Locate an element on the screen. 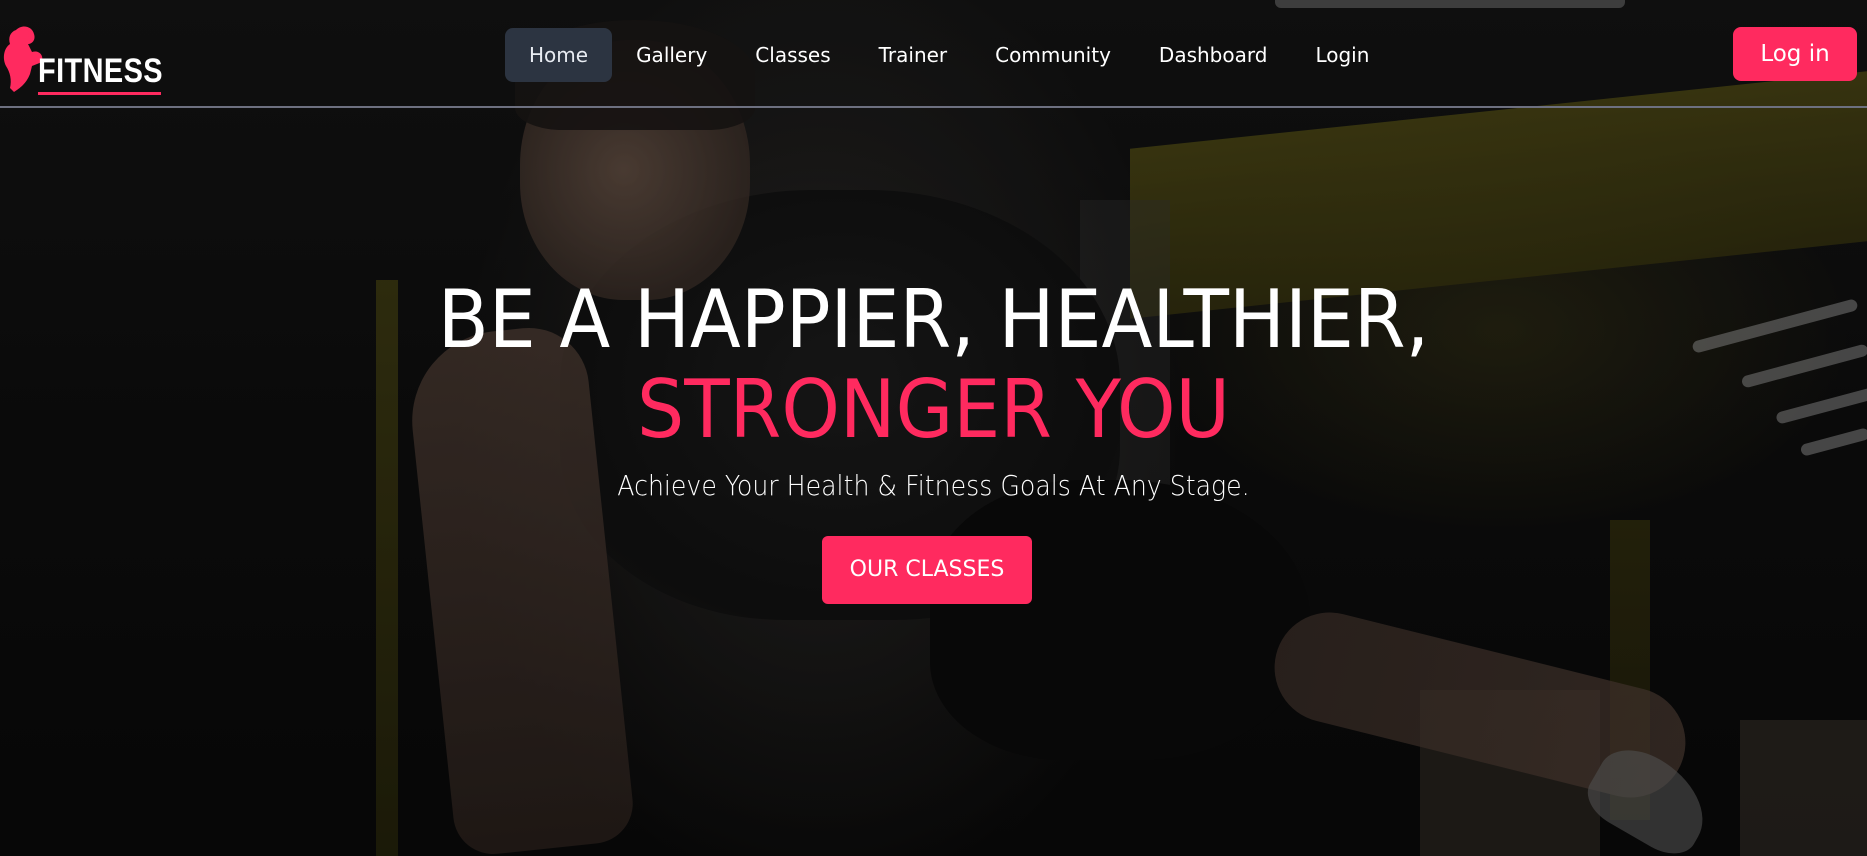 The width and height of the screenshot is (1867, 856). nav-item-classes: Classes is located at coordinates (792, 55).